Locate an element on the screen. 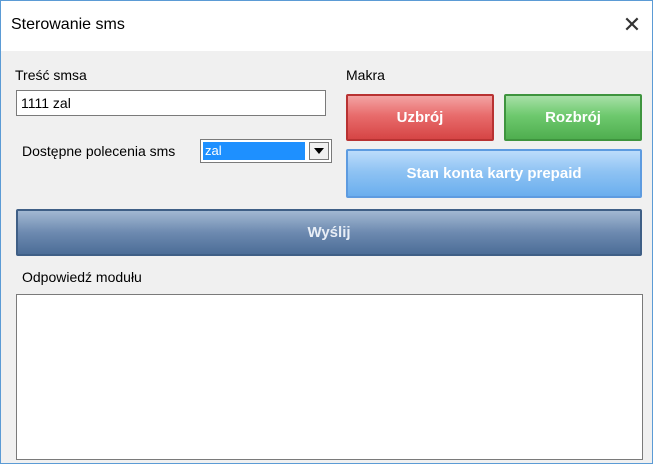  close-icon: ✕ is located at coordinates (632, 25).